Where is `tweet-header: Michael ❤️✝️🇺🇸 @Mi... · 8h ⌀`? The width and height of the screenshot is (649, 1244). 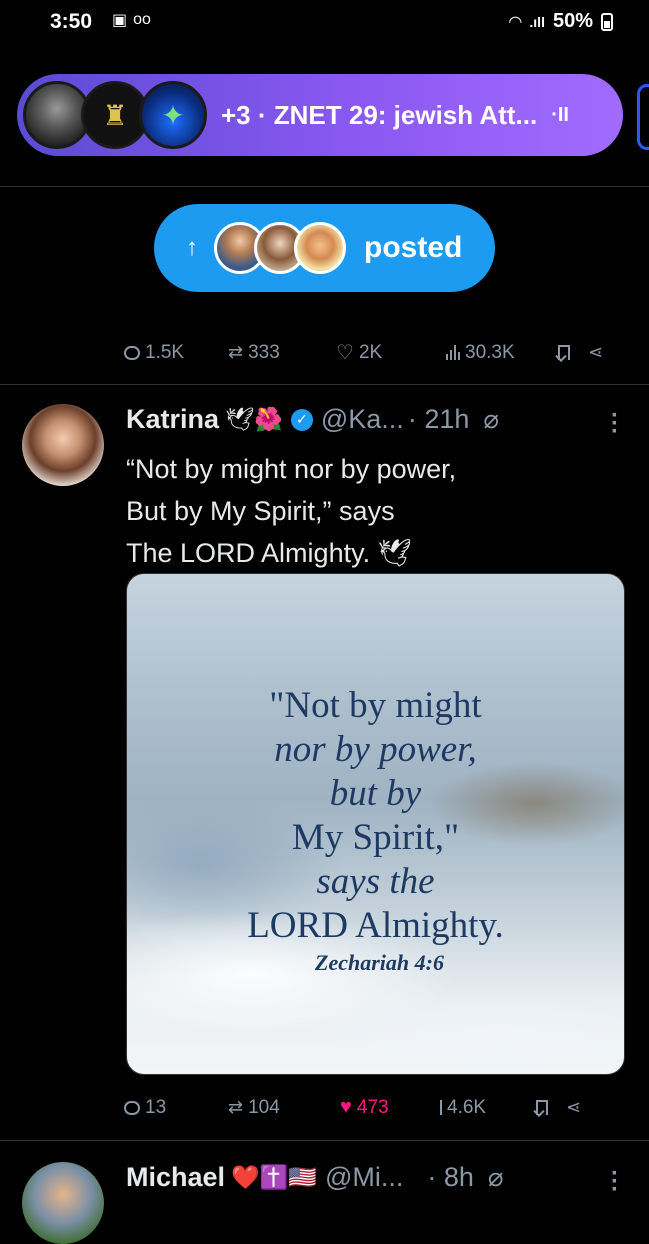
tweet-header: Michael ❤️✝️🇺🇸 @Mi... · 8h ⌀ is located at coordinates (315, 1177).